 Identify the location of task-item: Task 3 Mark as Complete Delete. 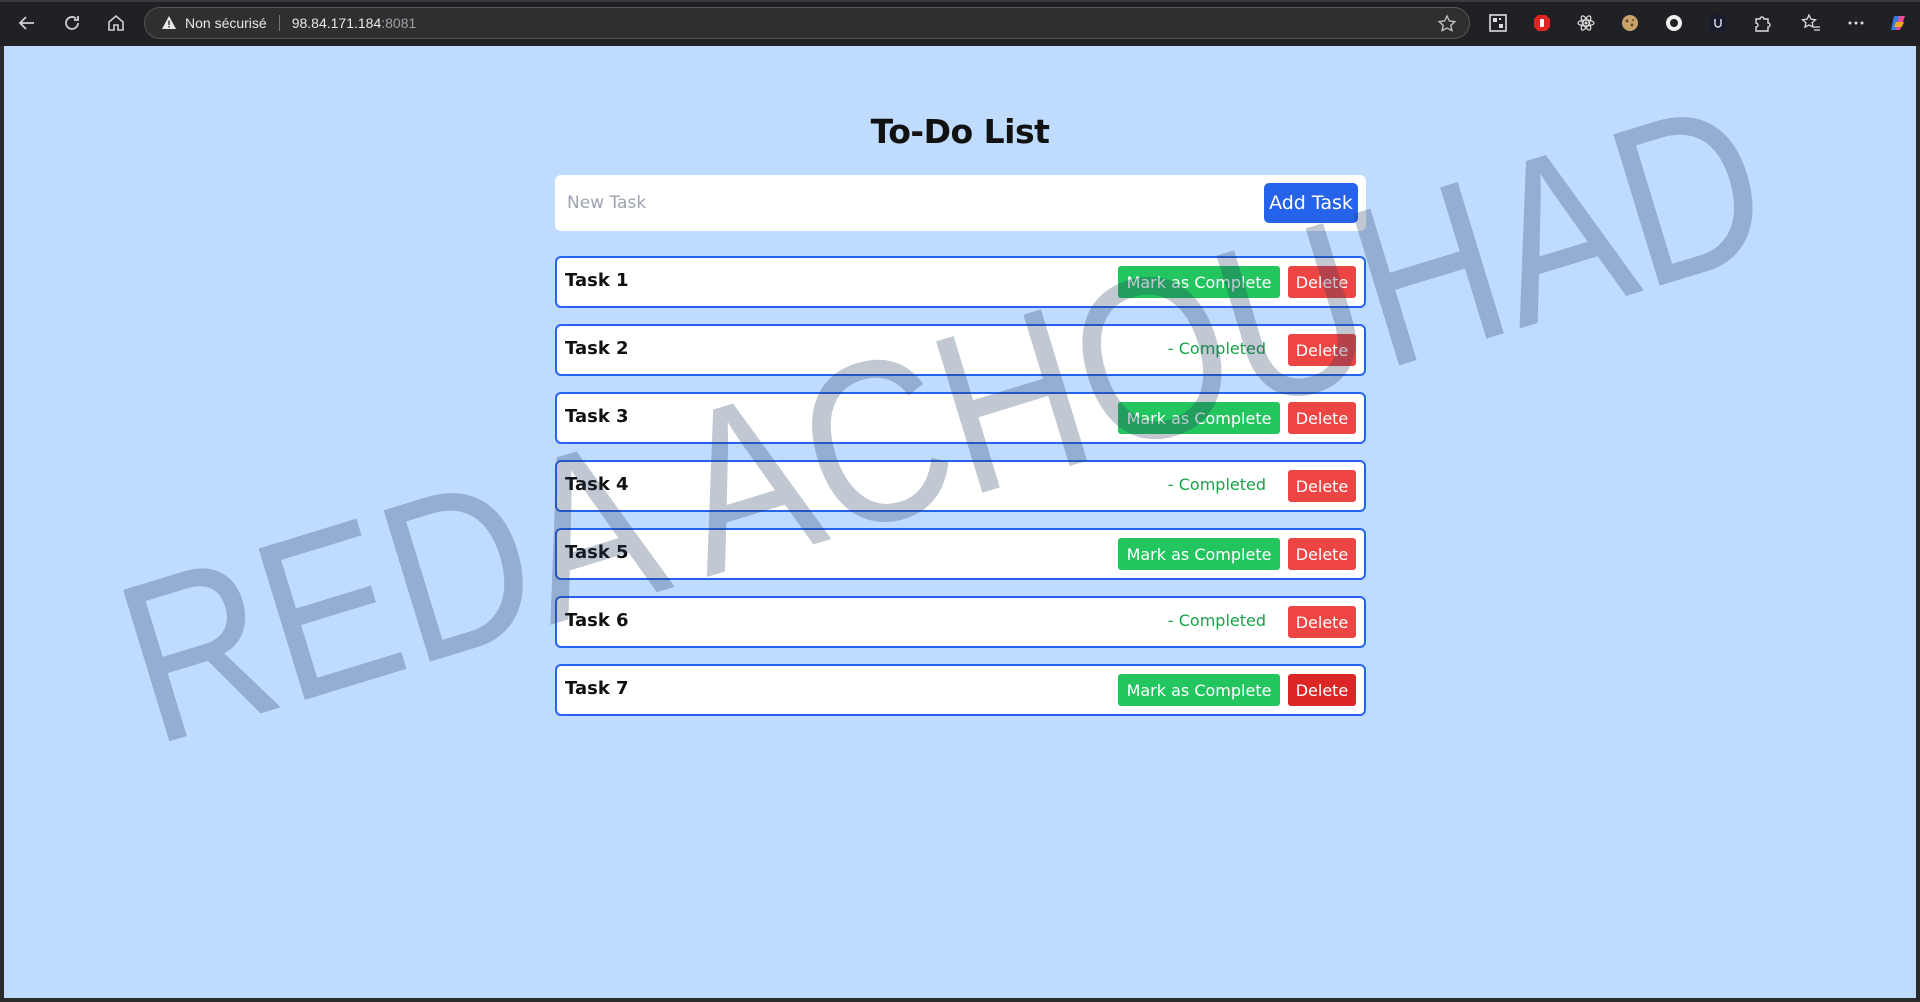
(960, 418).